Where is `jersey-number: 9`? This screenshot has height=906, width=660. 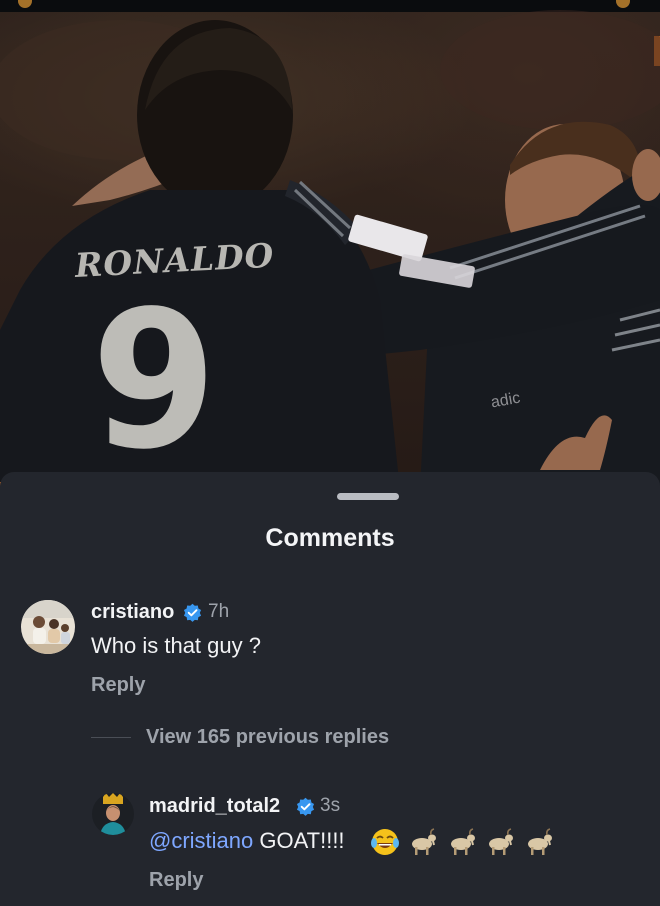
jersey-number: 9 is located at coordinates (154, 380).